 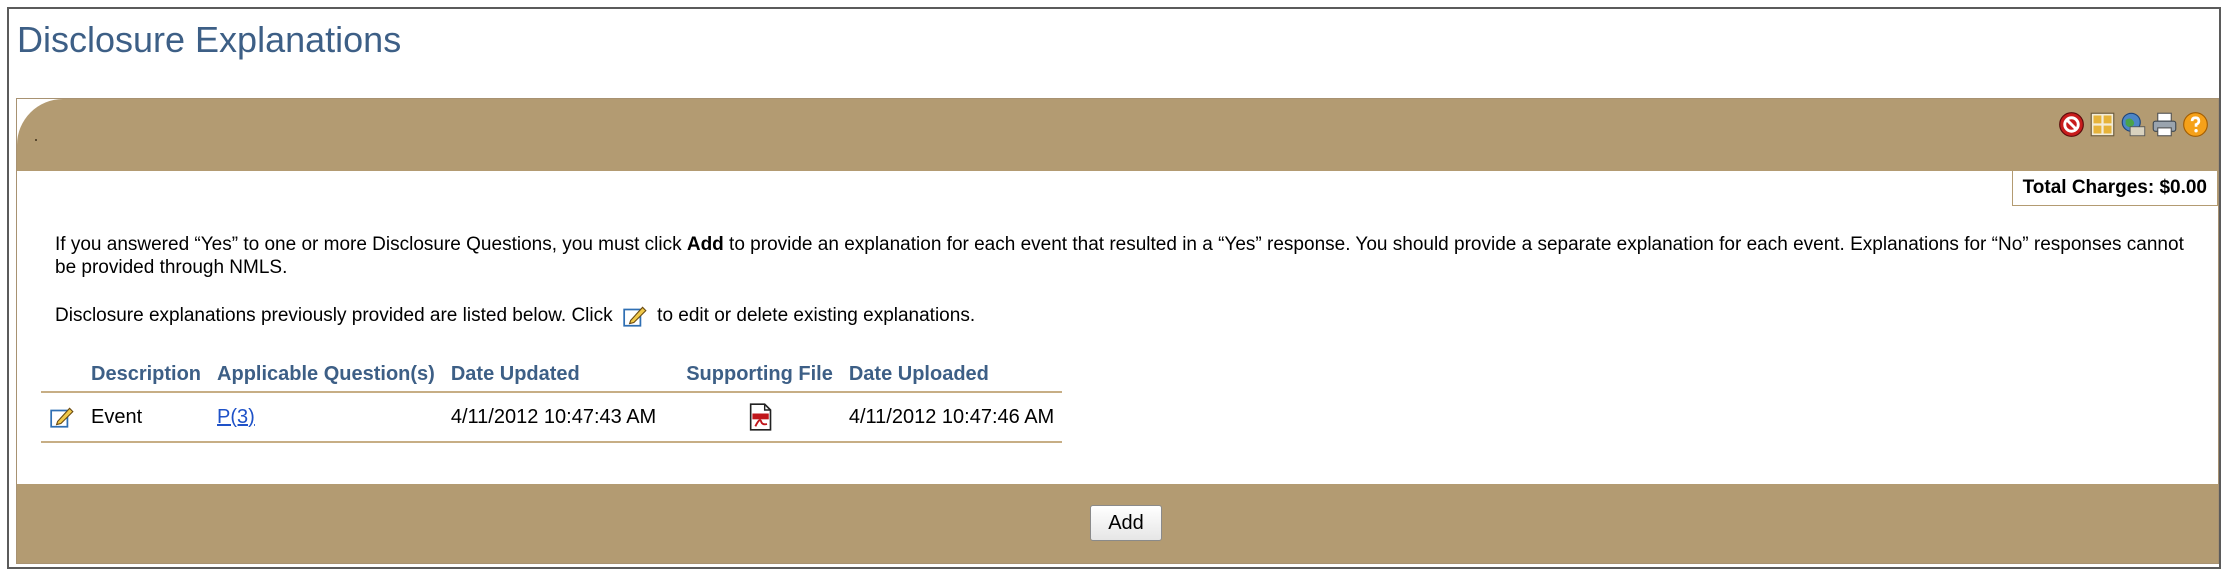 What do you see at coordinates (951, 417) in the screenshot?
I see `row-date-uploaded: 4/11/2012 10:47:46 AM` at bounding box center [951, 417].